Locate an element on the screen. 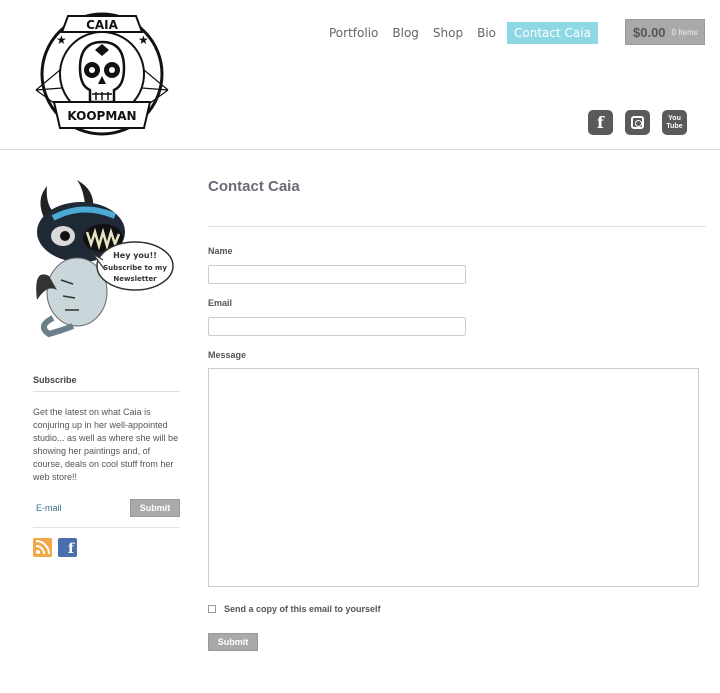 This screenshot has width=720, height=693. youtube-glyph-bottom: Tube is located at coordinates (674, 126).